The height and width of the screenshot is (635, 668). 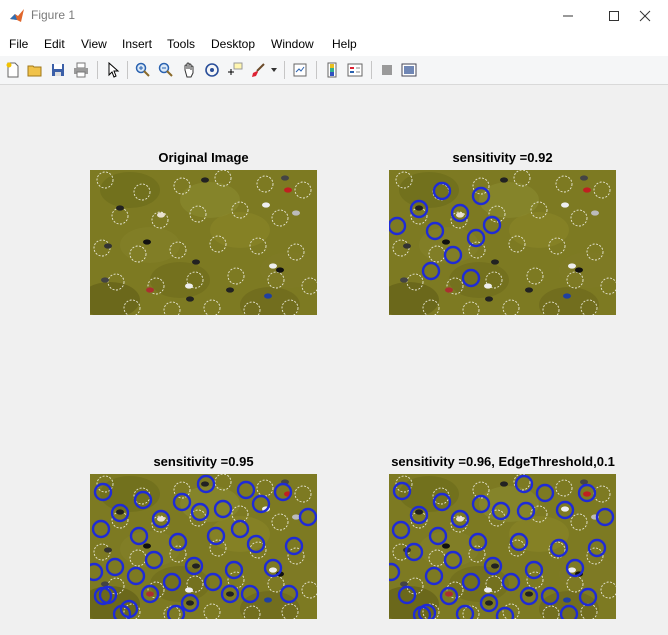 I want to click on minimize-button, so click(x=568, y=15).